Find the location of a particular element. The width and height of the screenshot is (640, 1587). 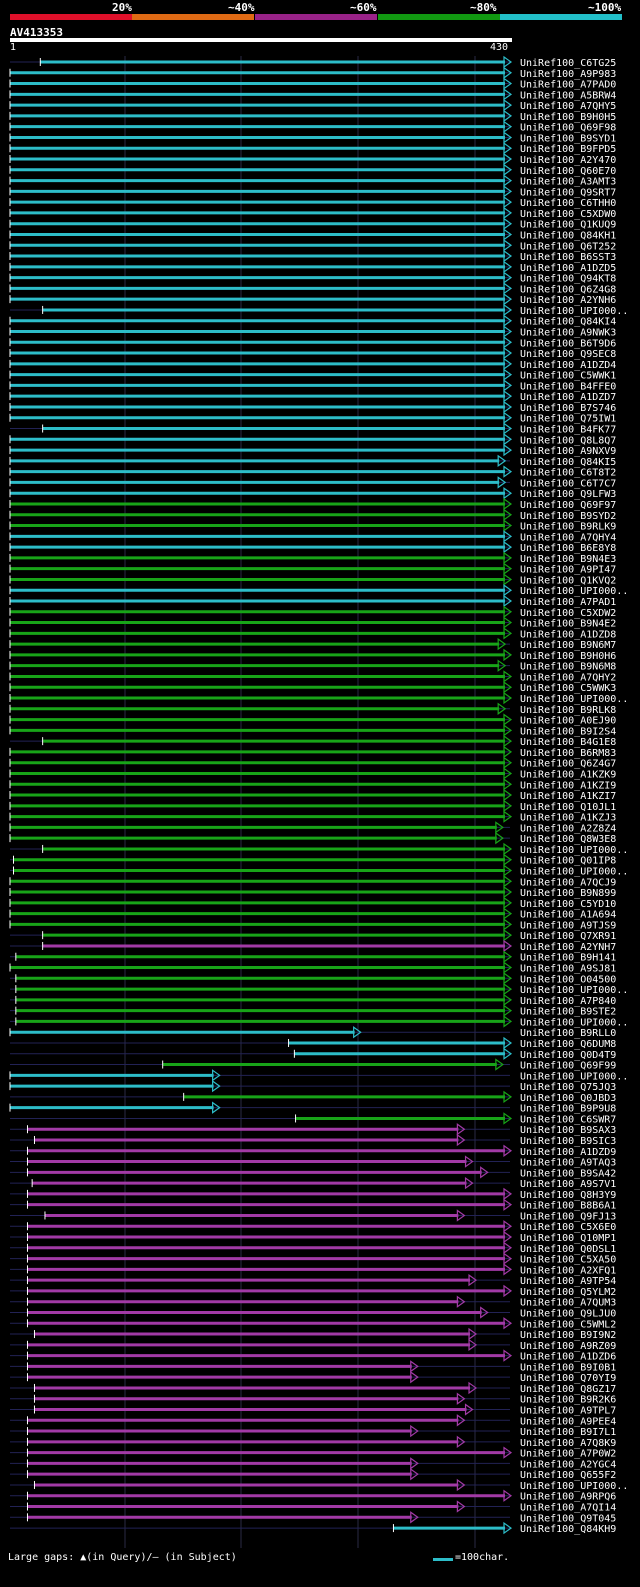

hit-label: UniRef100_A9NXV9 is located at coordinates (568, 451).